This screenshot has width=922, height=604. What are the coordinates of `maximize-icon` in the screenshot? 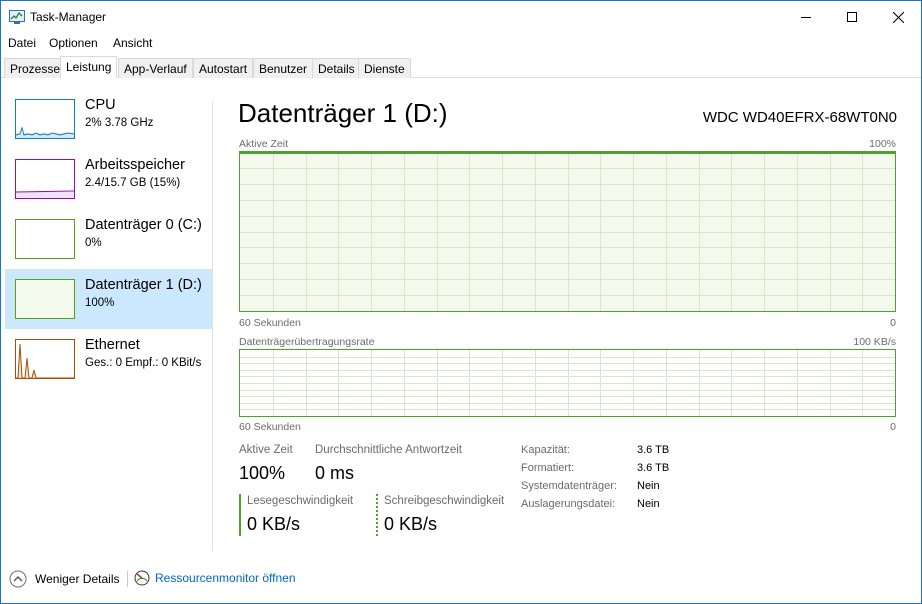 It's located at (852, 17).